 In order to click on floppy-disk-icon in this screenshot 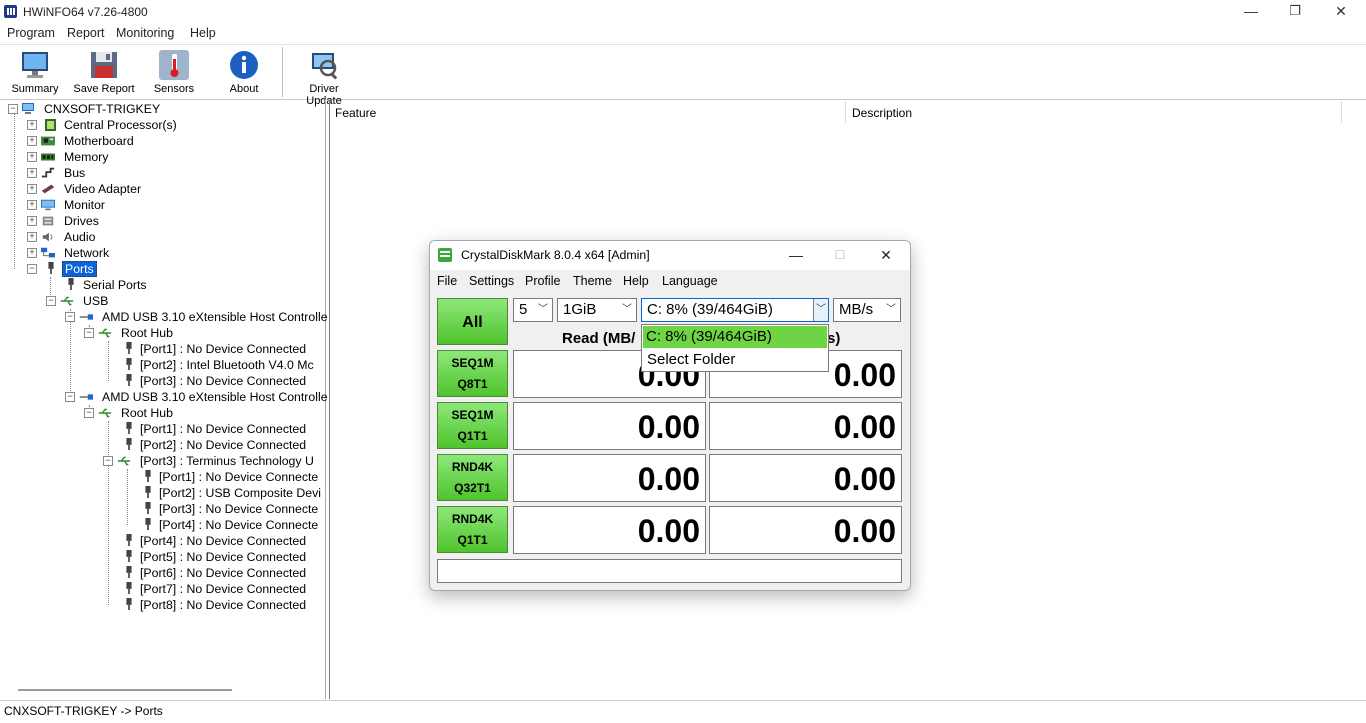, I will do `click(104, 65)`.